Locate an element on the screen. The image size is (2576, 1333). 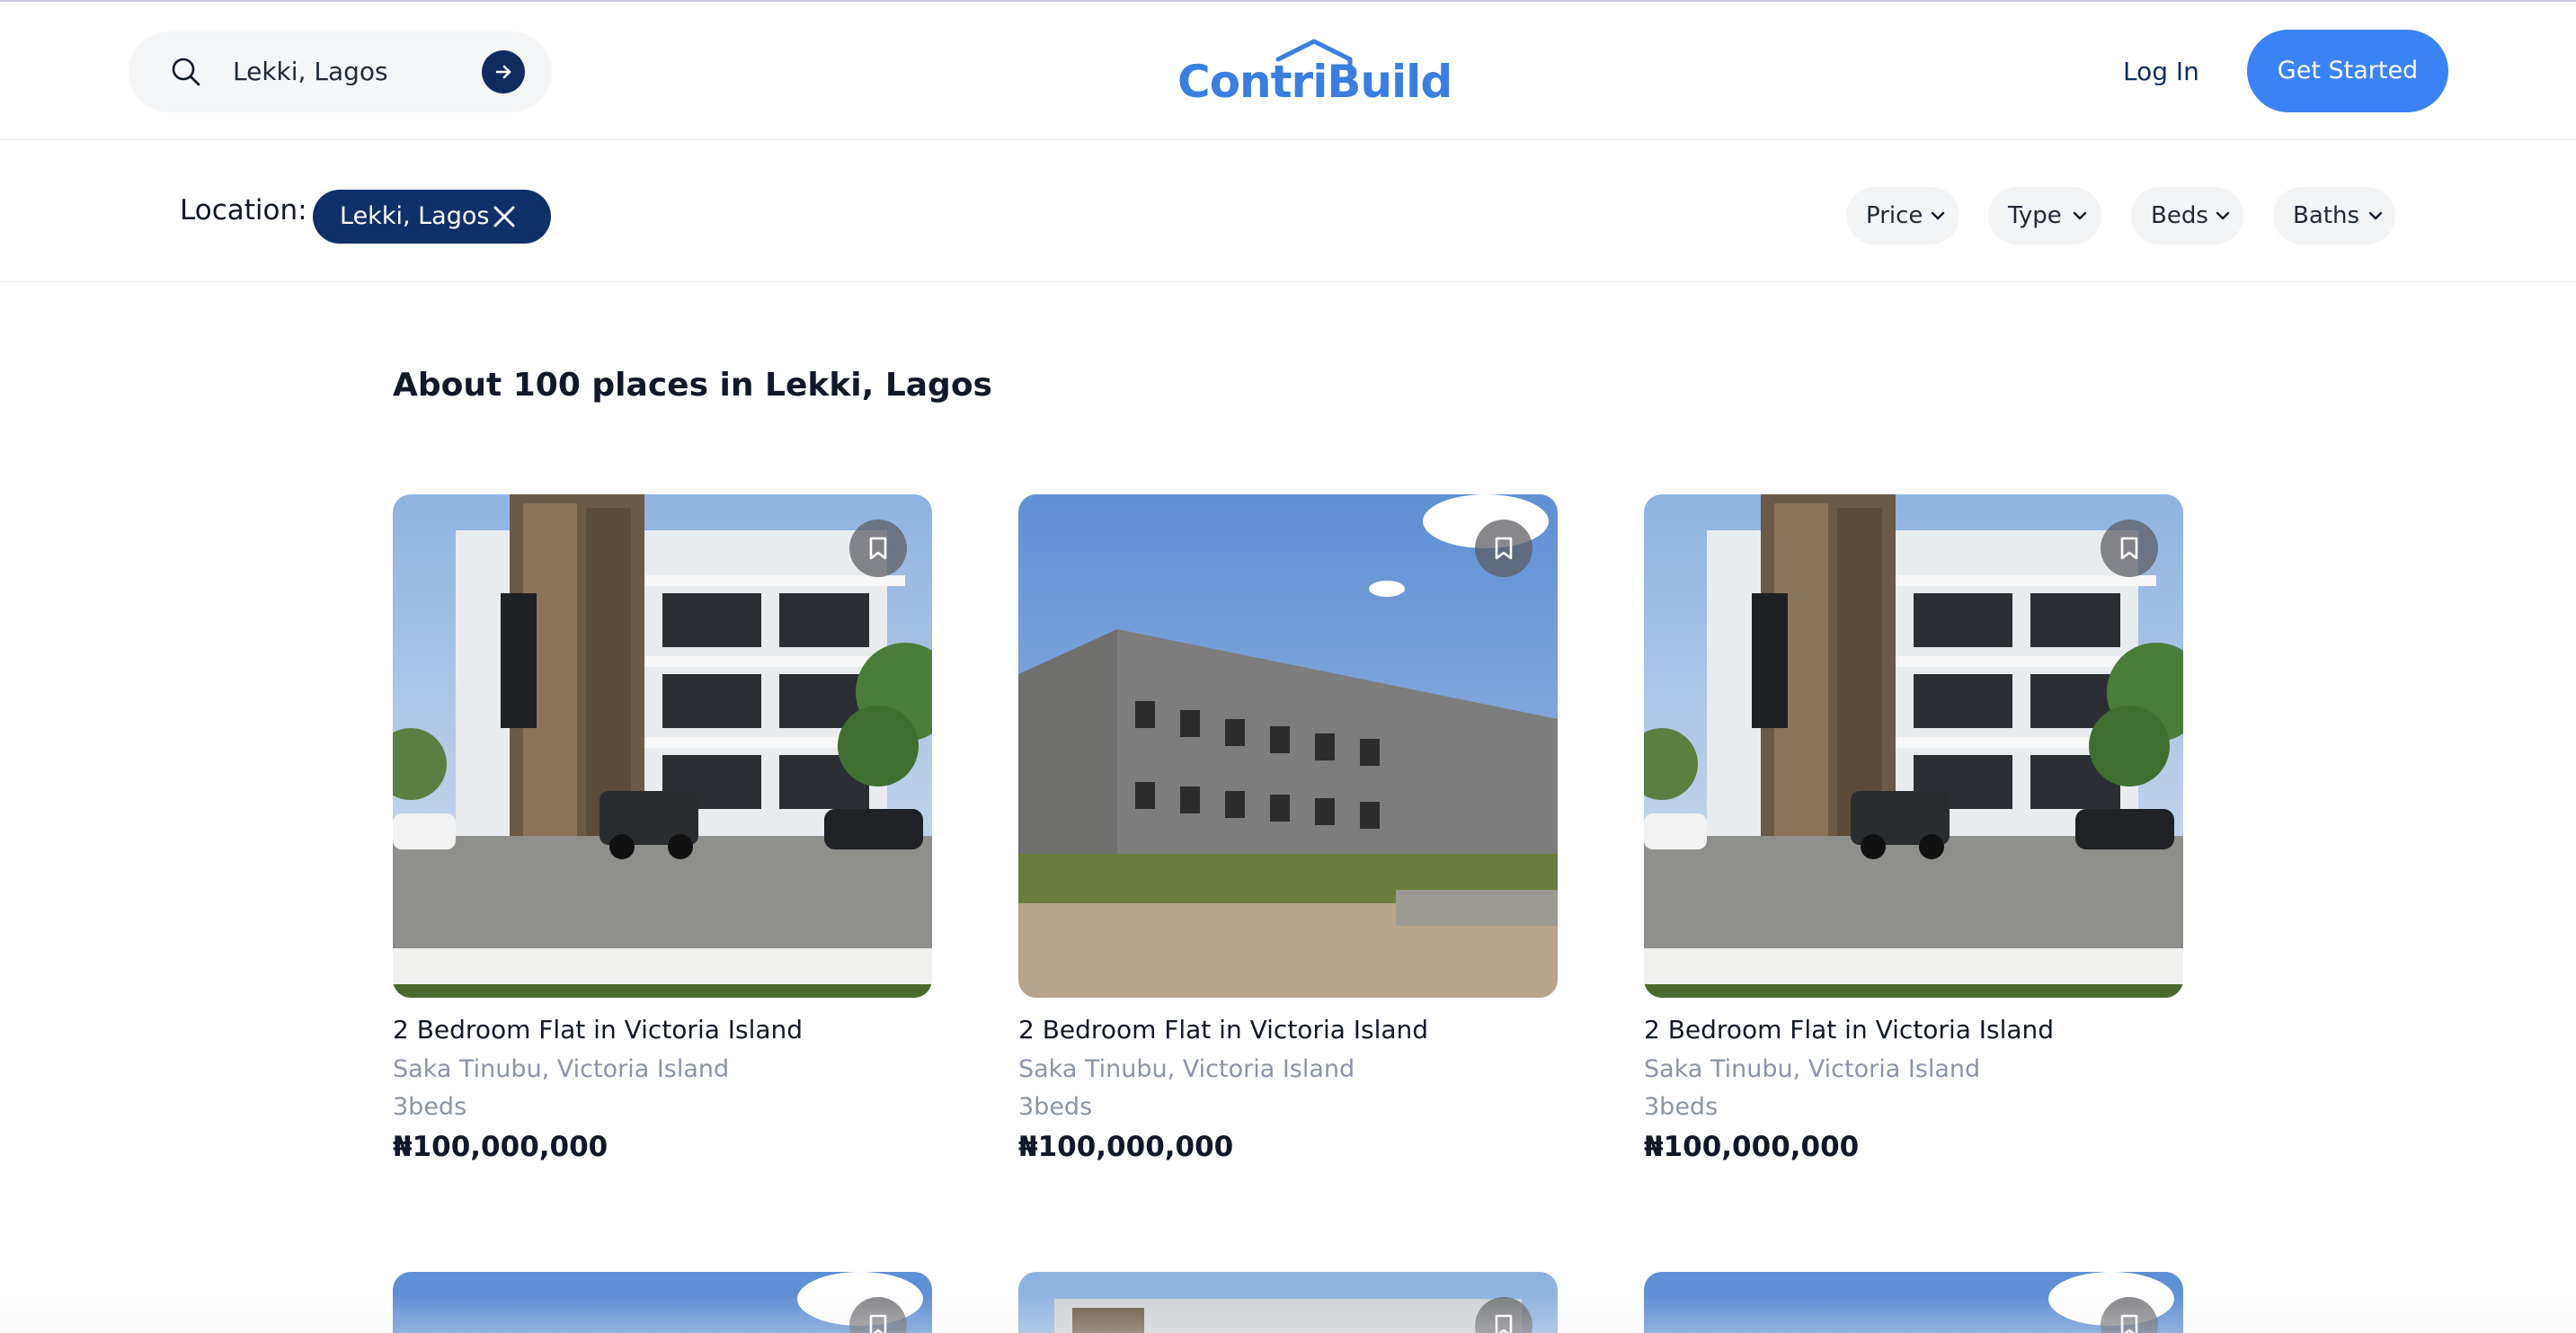
arrow-right-icon is located at coordinates (503, 72).